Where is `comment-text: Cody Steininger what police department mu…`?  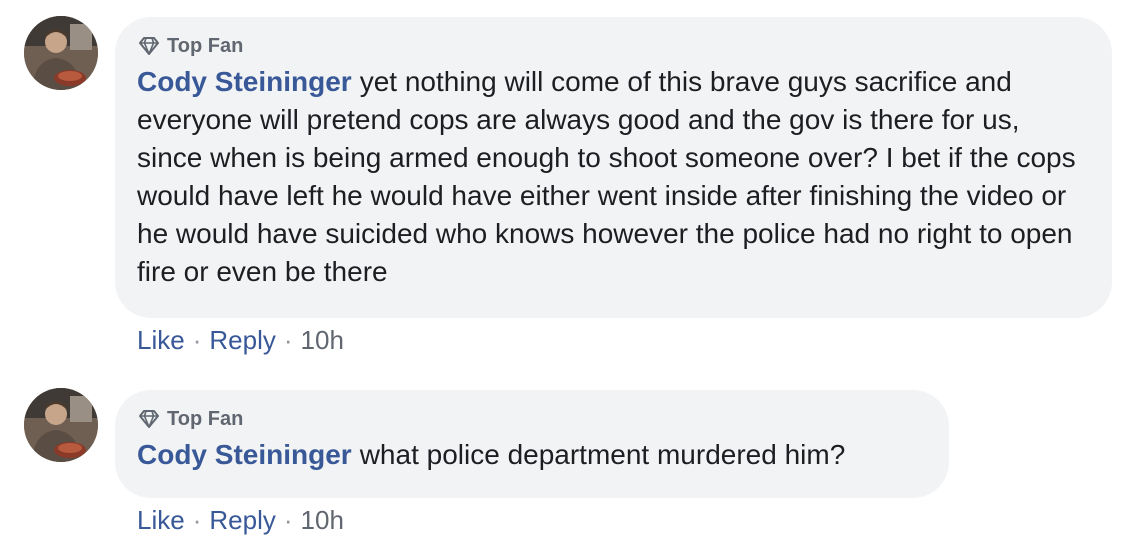
comment-text: Cody Steininger what police department mu… is located at coordinates (532, 455).